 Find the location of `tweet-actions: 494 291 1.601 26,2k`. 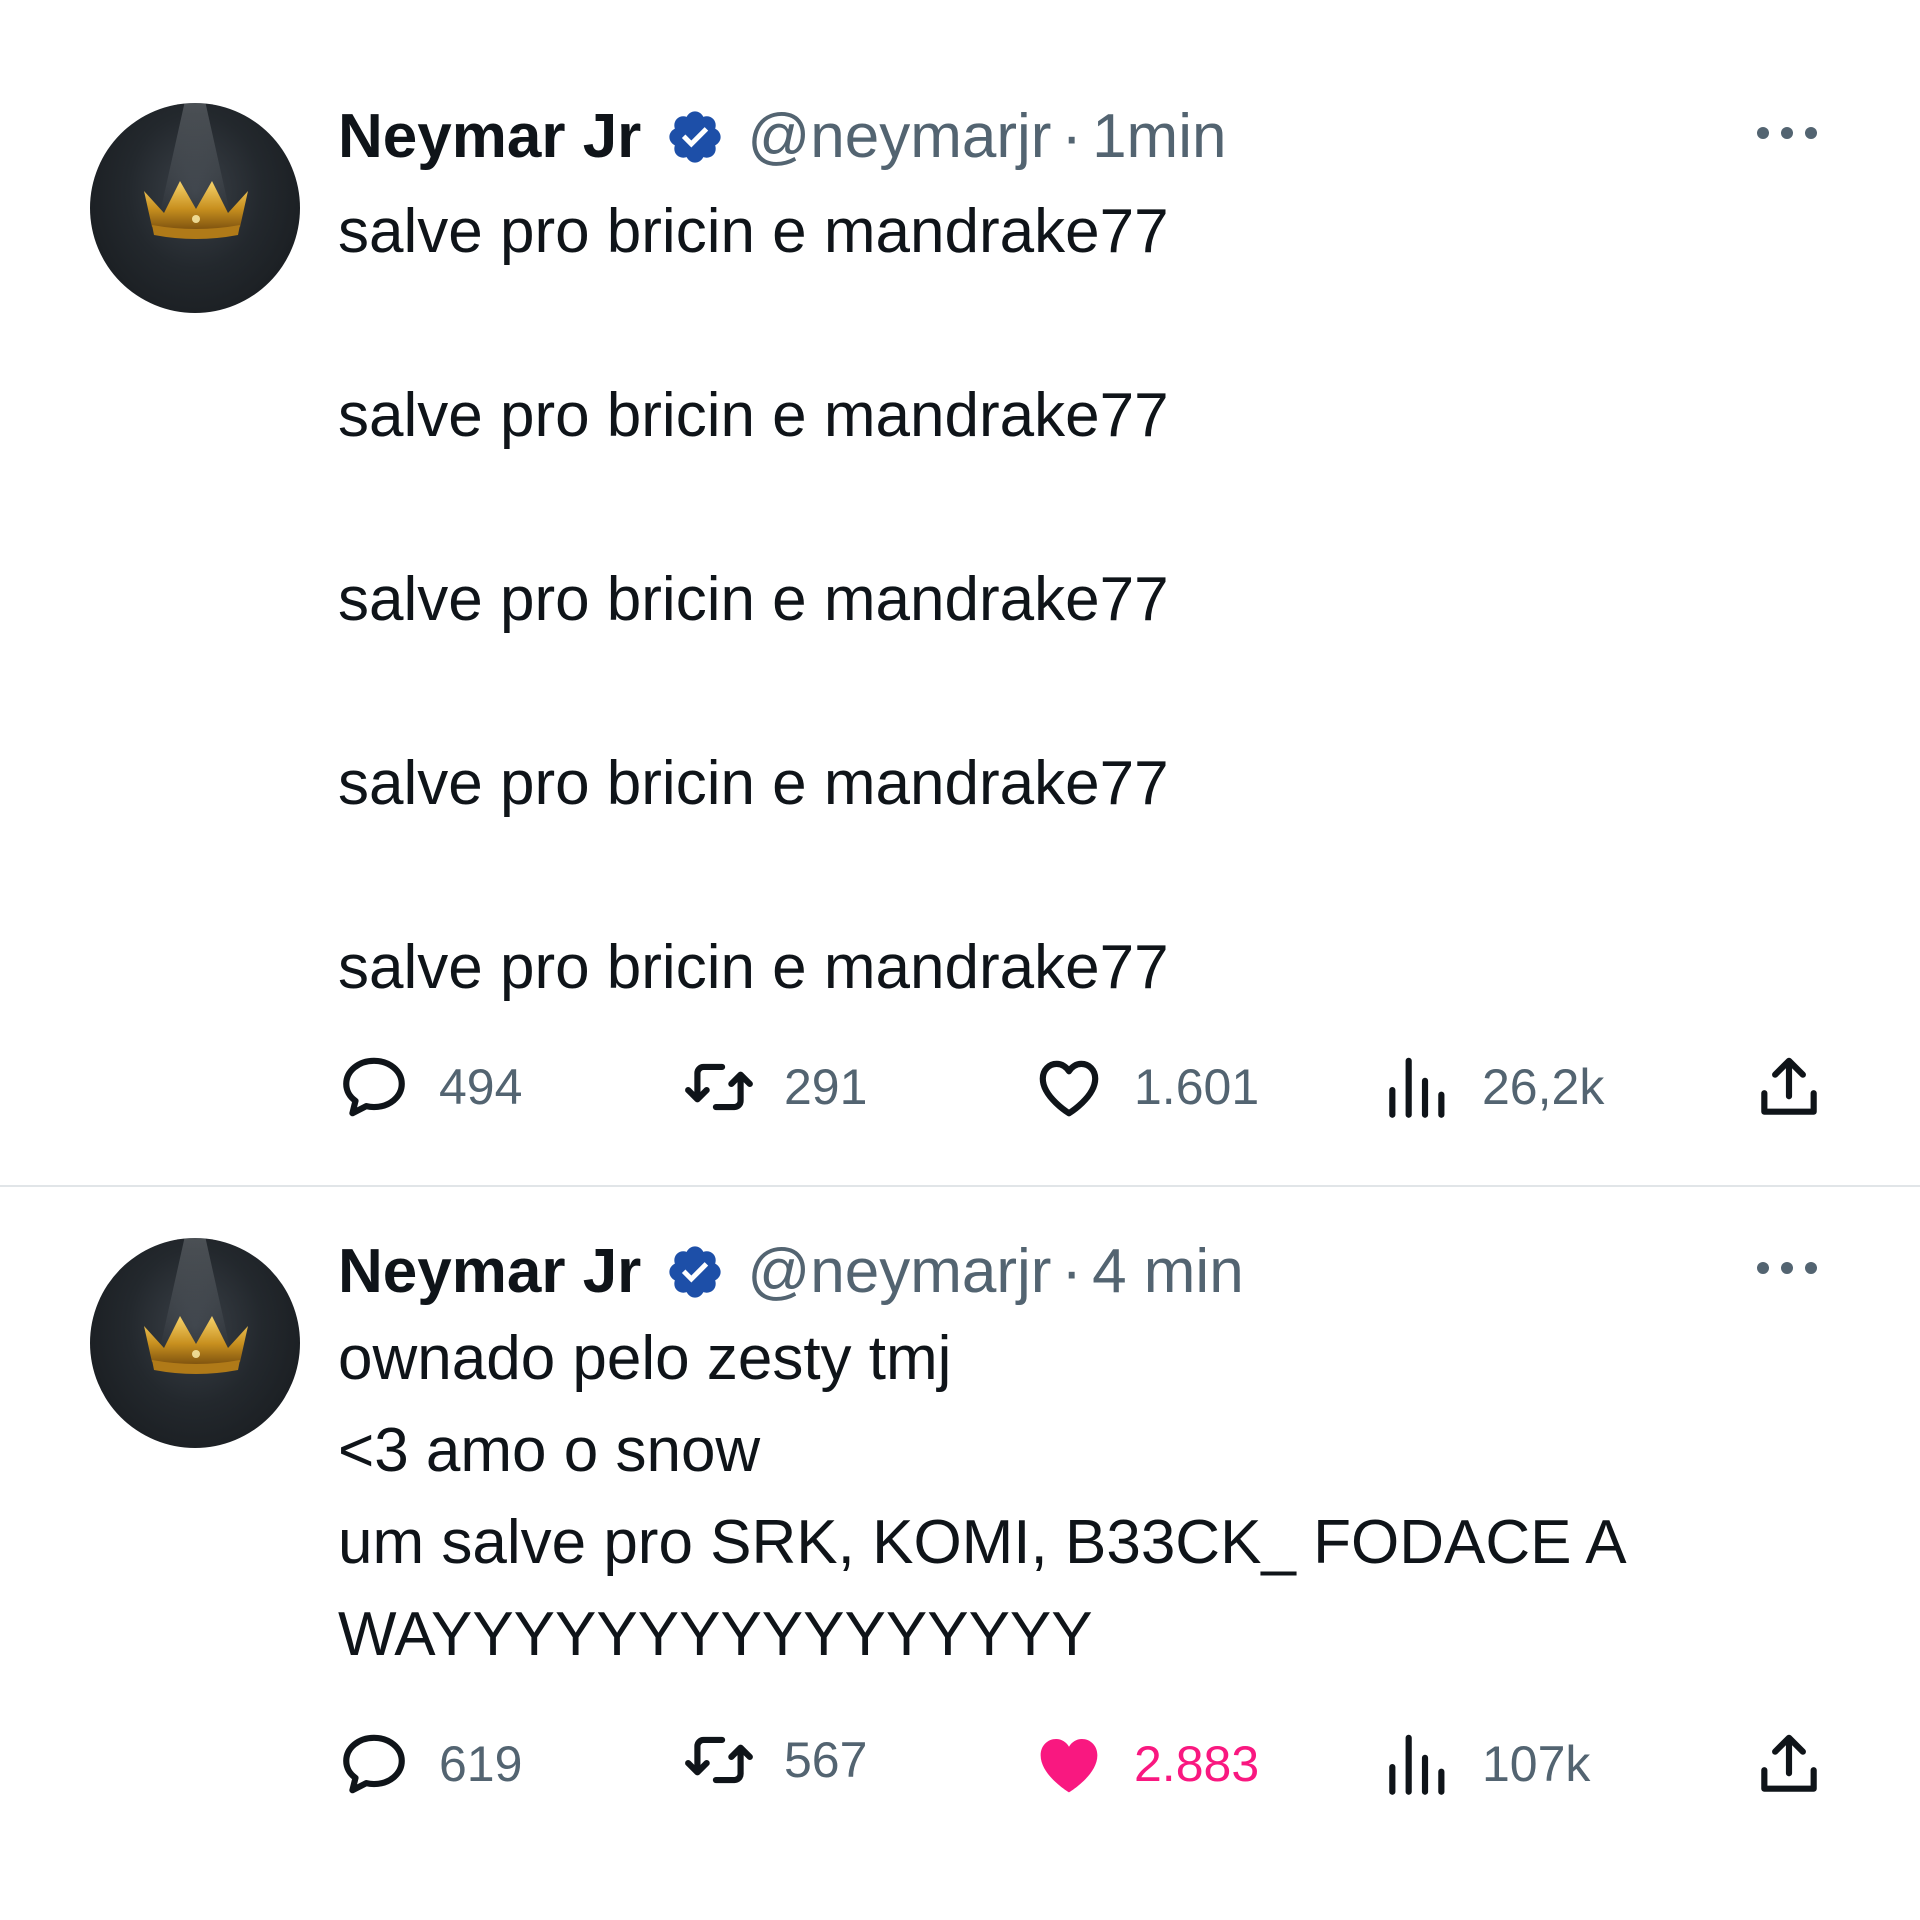

tweet-actions: 494 291 1.601 26,2k is located at coordinates (960, 1087).